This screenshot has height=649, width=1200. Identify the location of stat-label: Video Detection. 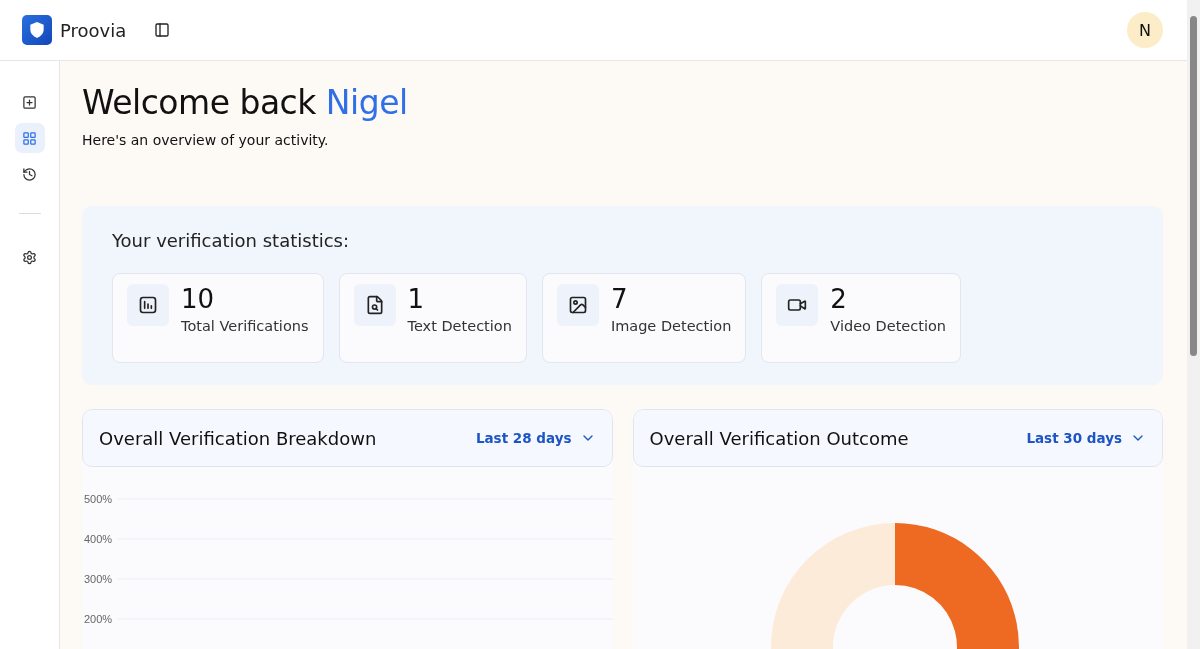
(888, 326).